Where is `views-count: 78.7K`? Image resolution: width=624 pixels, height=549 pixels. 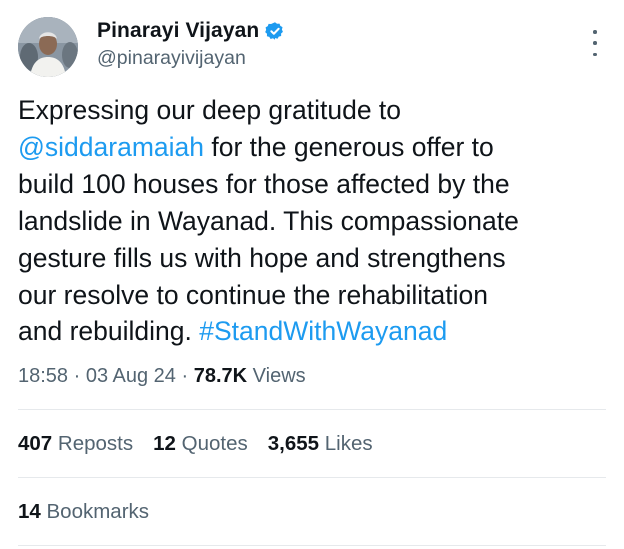
views-count: 78.7K is located at coordinates (220, 376).